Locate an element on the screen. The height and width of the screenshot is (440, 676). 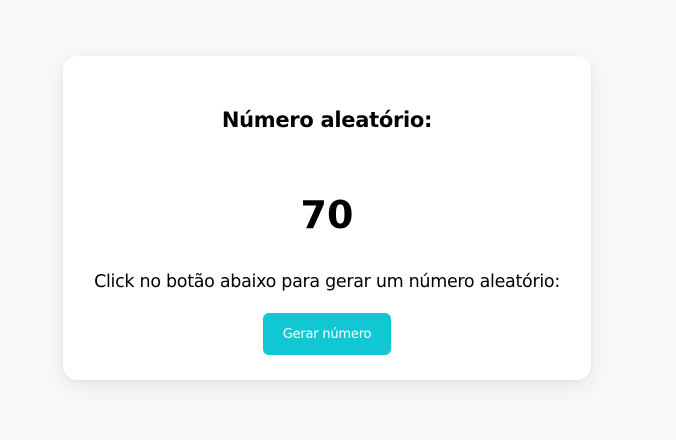
generate-number-button: Gerar número is located at coordinates (327, 334).